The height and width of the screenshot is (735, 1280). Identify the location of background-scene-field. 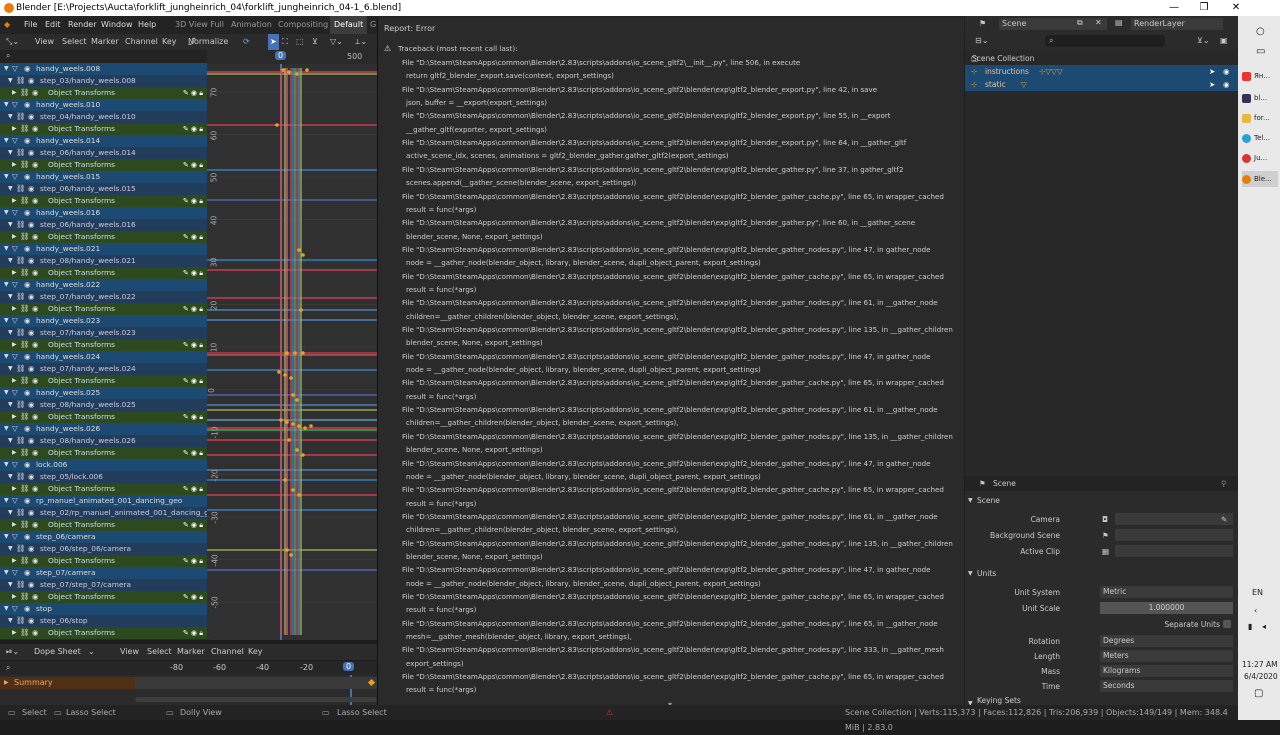
(1174, 535).